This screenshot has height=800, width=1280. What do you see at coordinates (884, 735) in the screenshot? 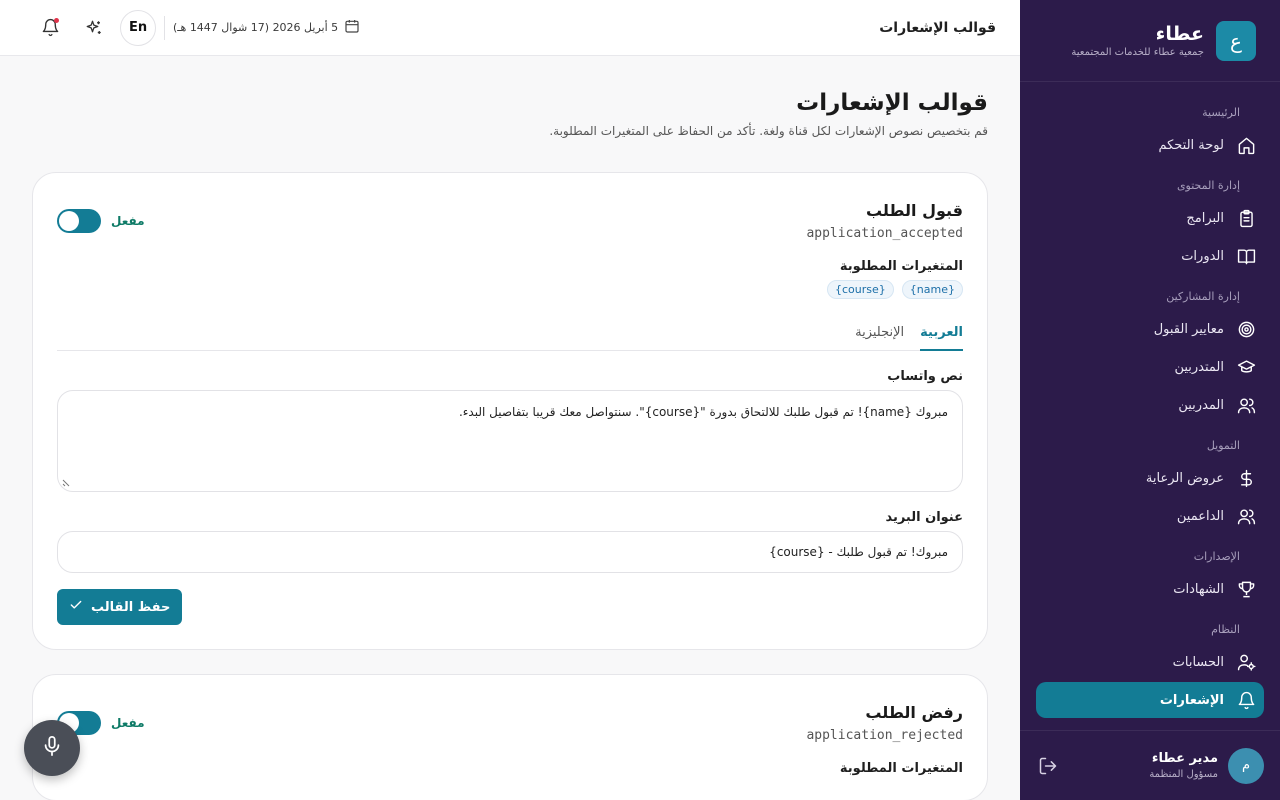
I see `template-key: application_rejected` at bounding box center [884, 735].